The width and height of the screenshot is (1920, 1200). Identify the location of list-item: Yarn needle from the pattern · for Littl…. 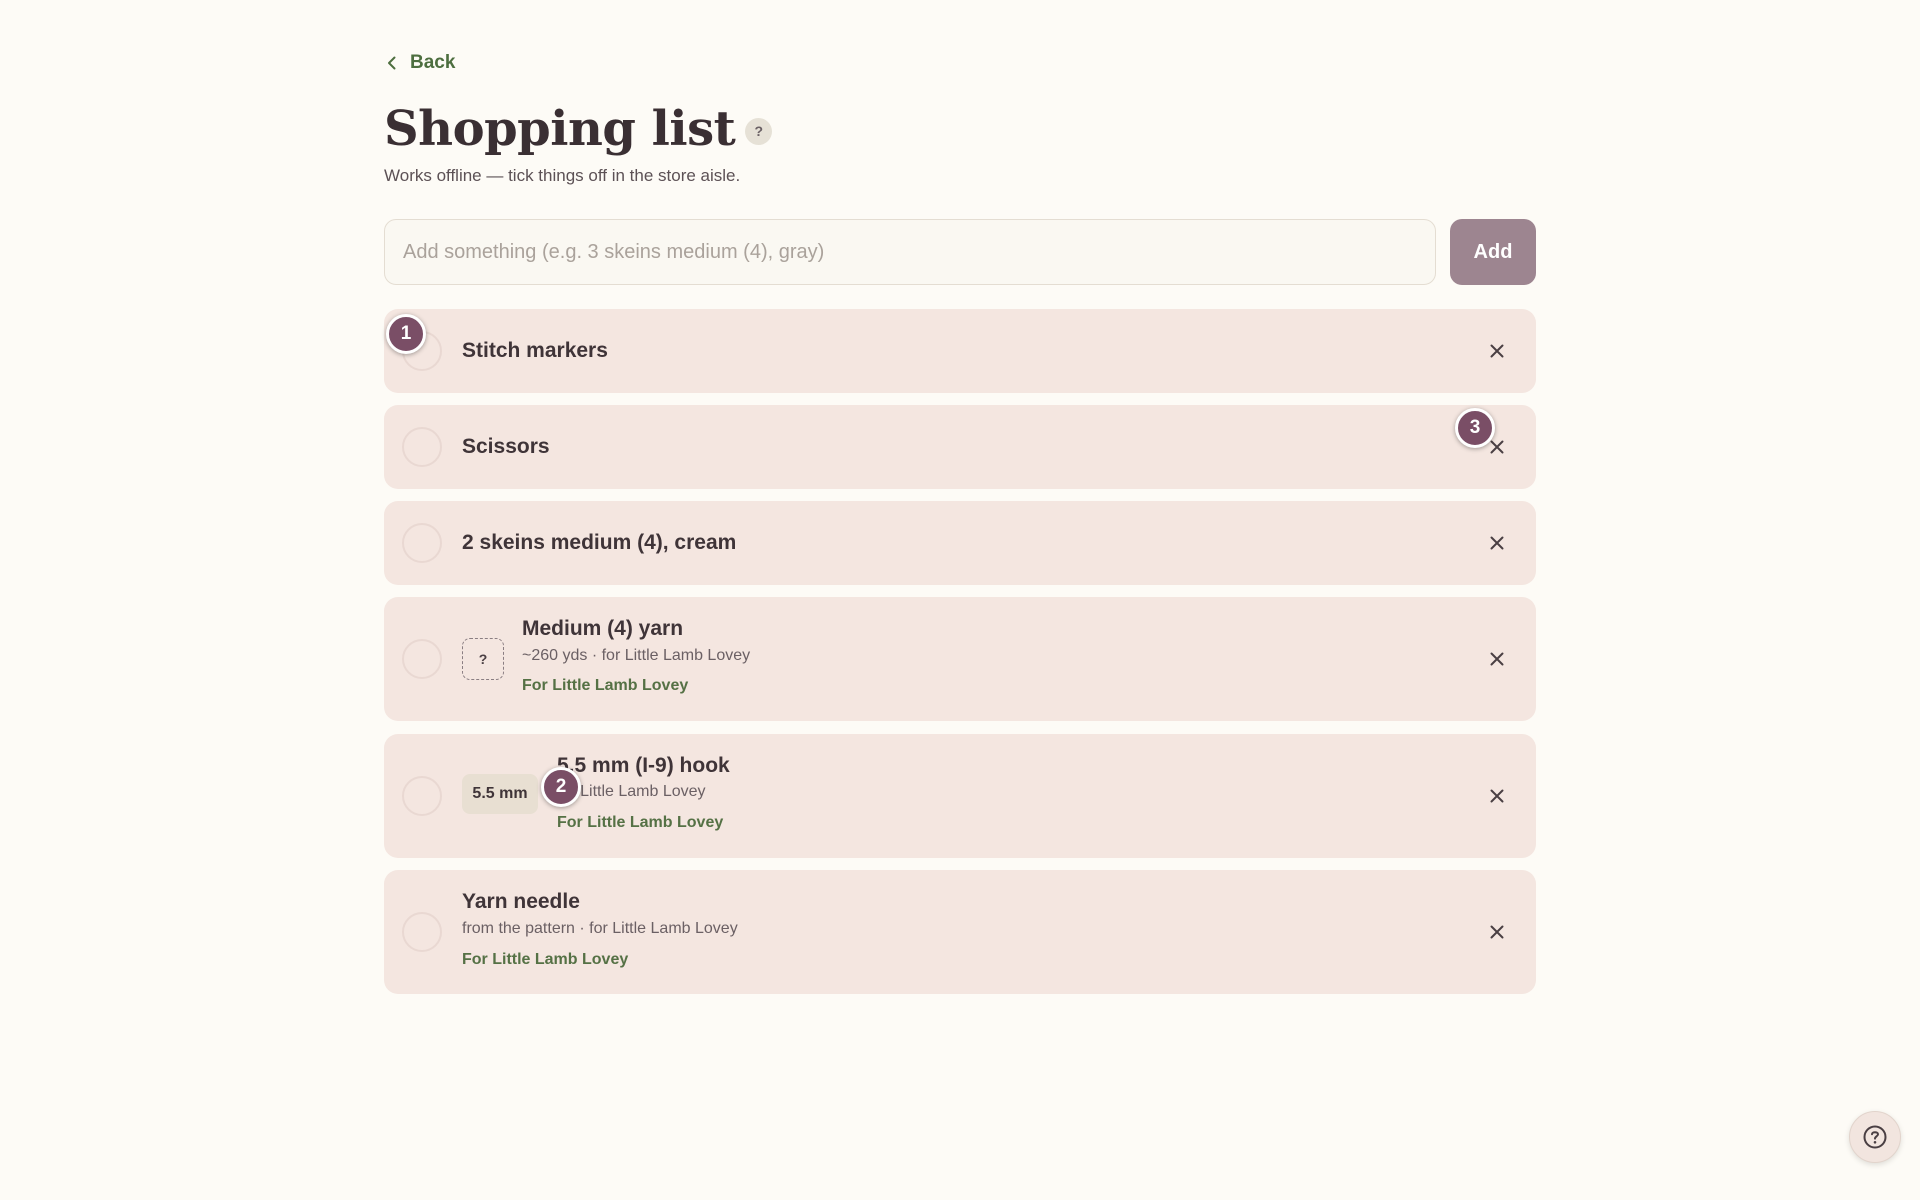
(960, 932).